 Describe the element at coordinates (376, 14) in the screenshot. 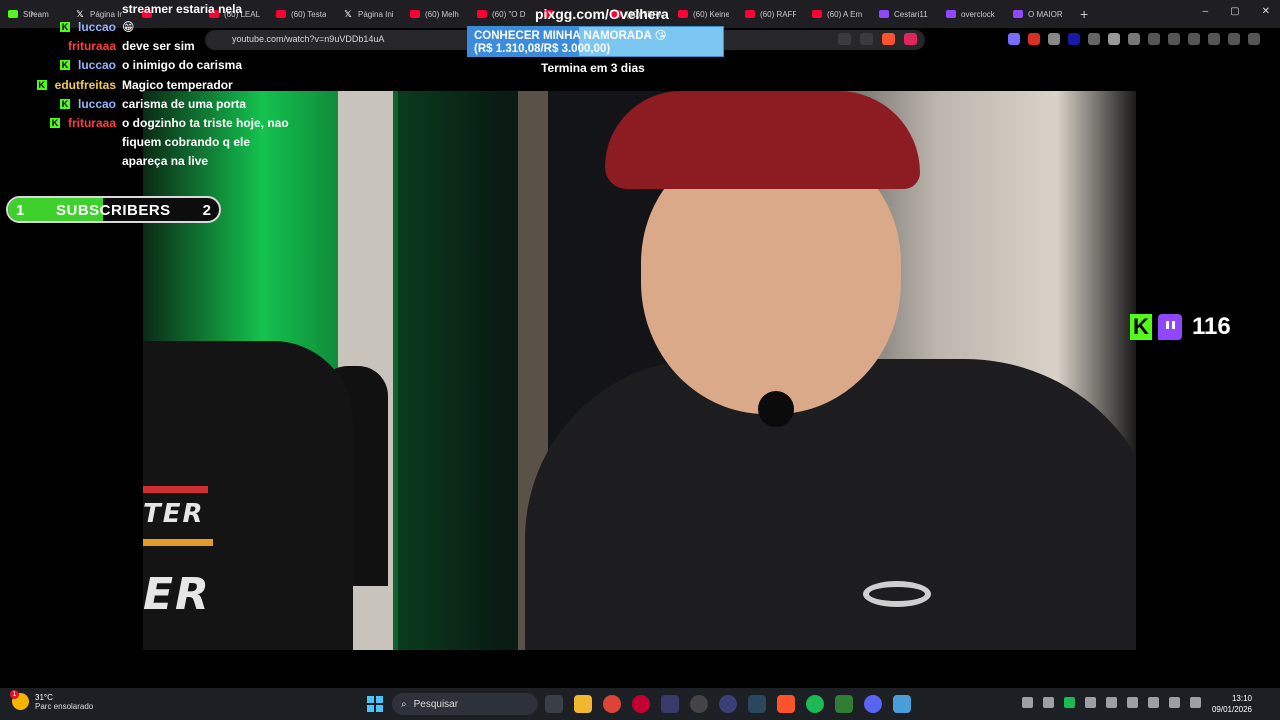

I see `tab-title: Página Ini` at that location.